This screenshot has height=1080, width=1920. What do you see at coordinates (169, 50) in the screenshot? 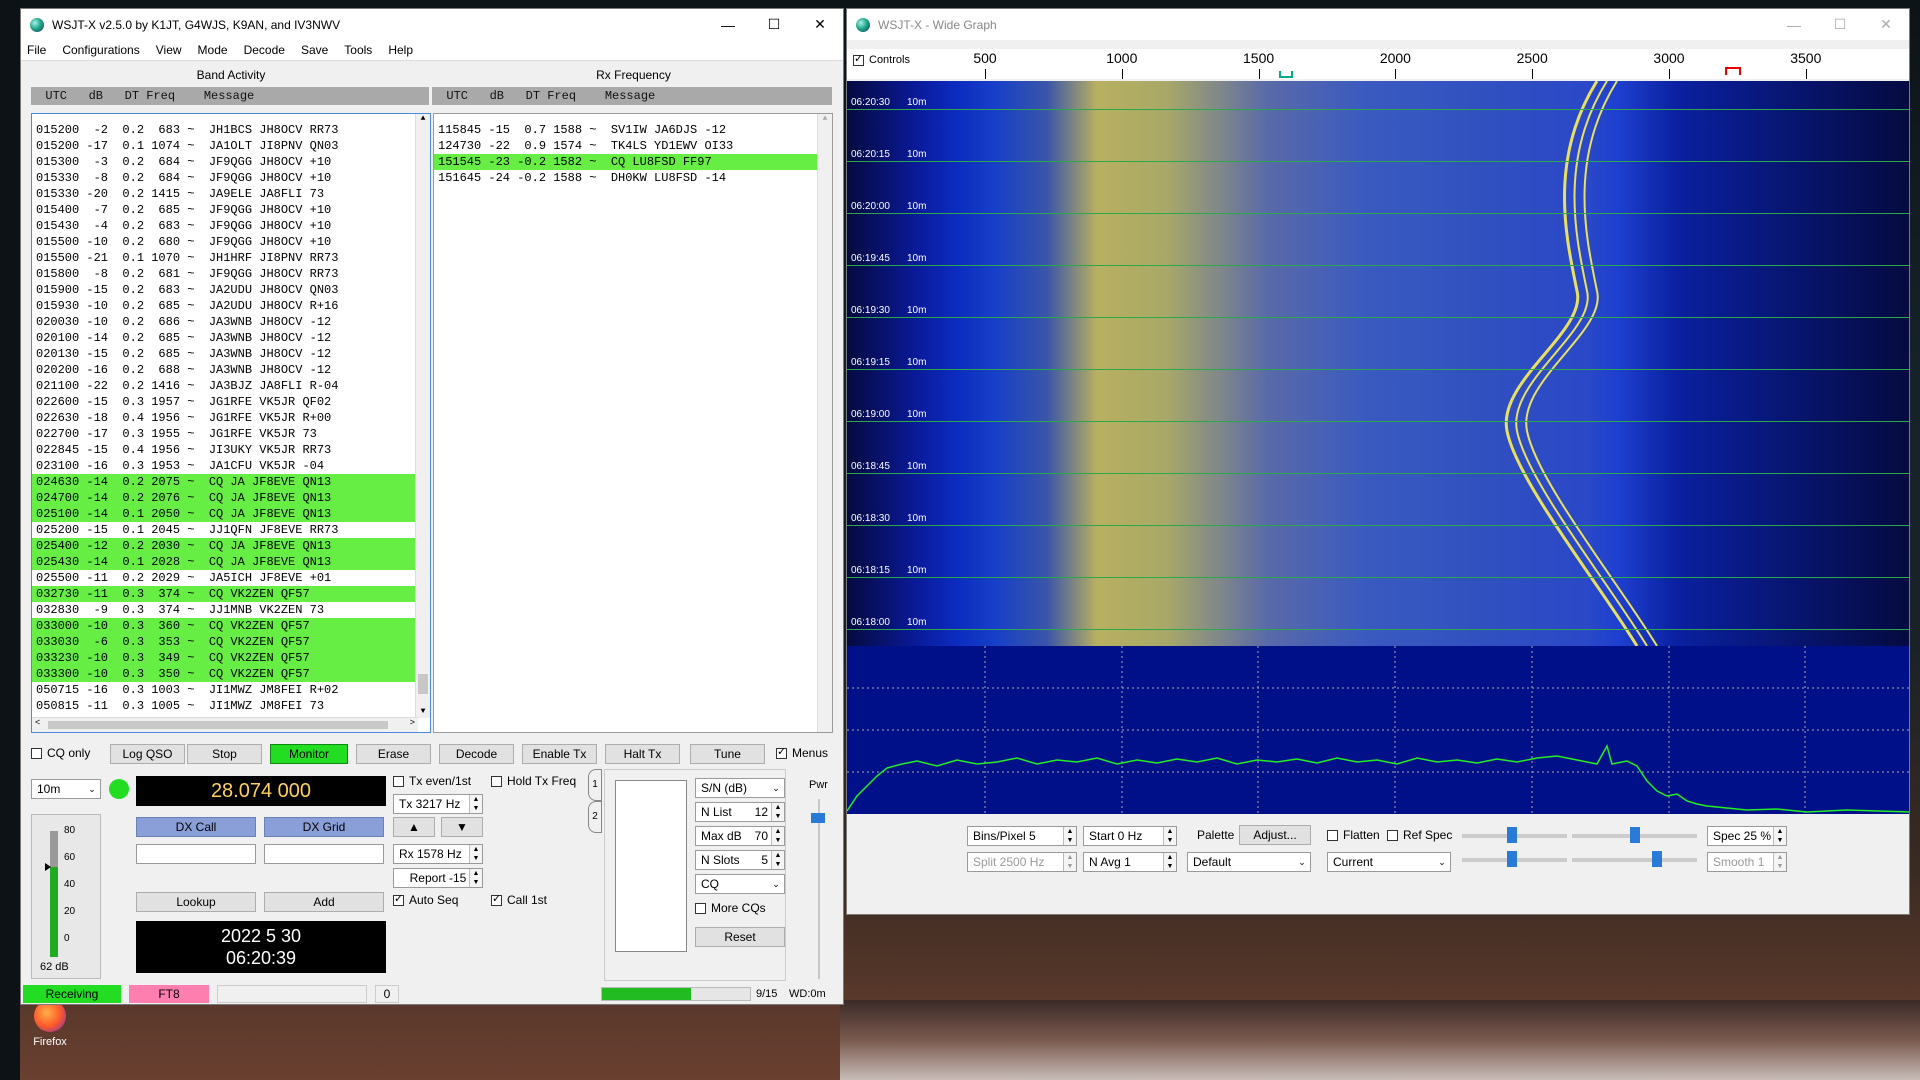
I see `menu-view: View` at bounding box center [169, 50].